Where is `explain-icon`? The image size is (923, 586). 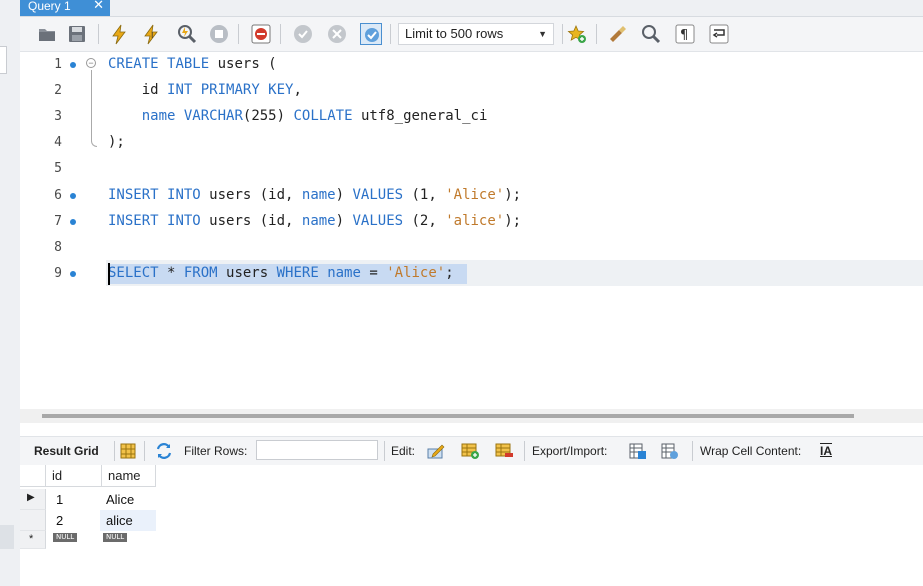
explain-icon is located at coordinates (187, 34).